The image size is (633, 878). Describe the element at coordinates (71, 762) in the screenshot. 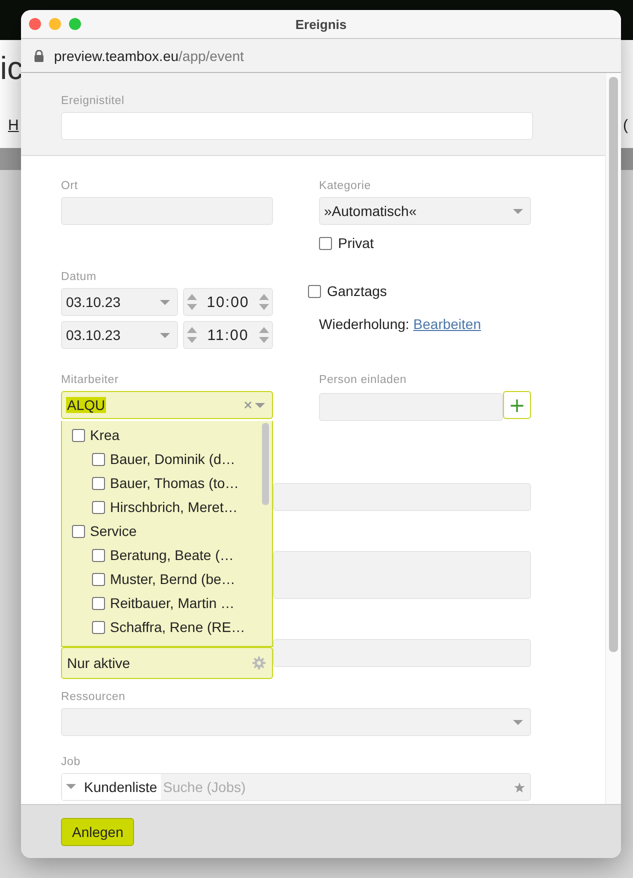

I see `field-label: Job` at that location.